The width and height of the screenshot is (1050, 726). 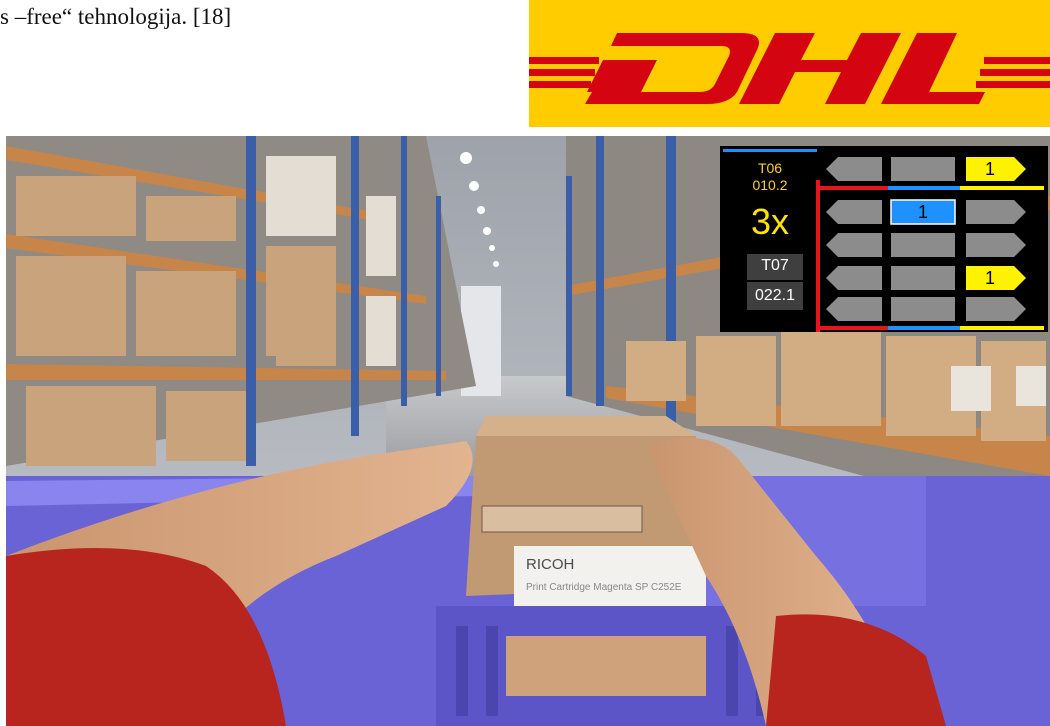 What do you see at coordinates (854, 278) in the screenshot?
I see `slot-r4-c1` at bounding box center [854, 278].